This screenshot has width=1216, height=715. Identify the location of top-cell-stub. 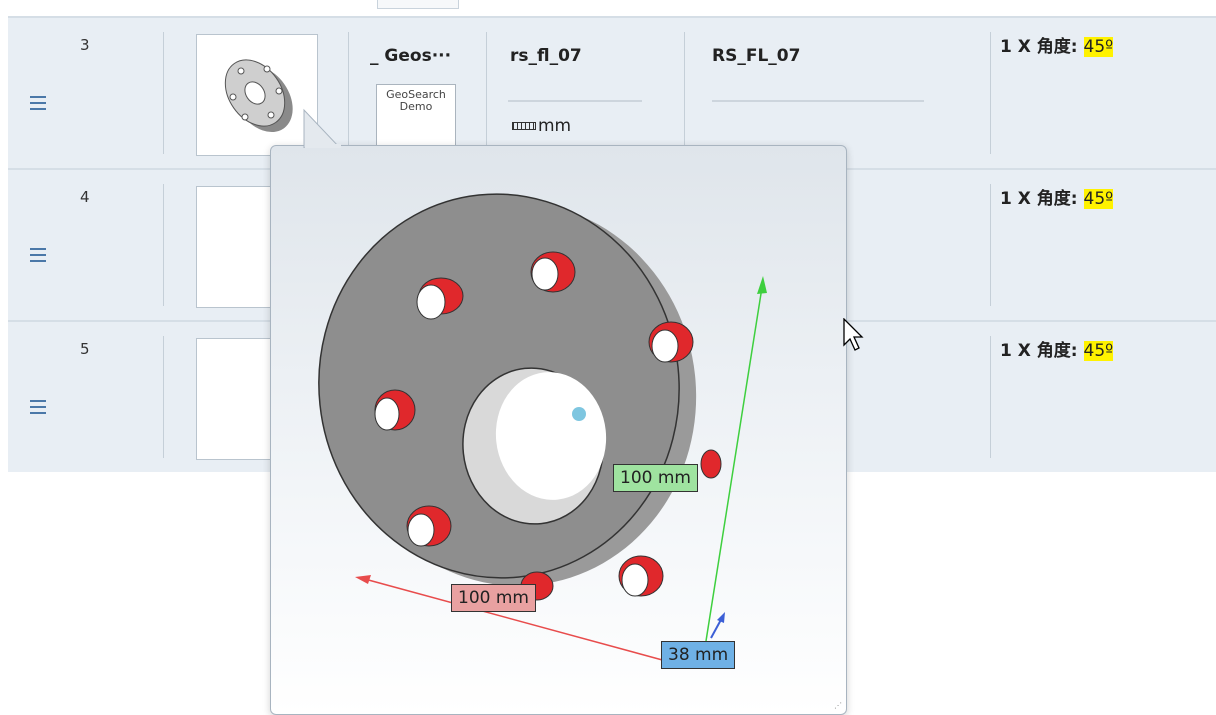
(418, 4).